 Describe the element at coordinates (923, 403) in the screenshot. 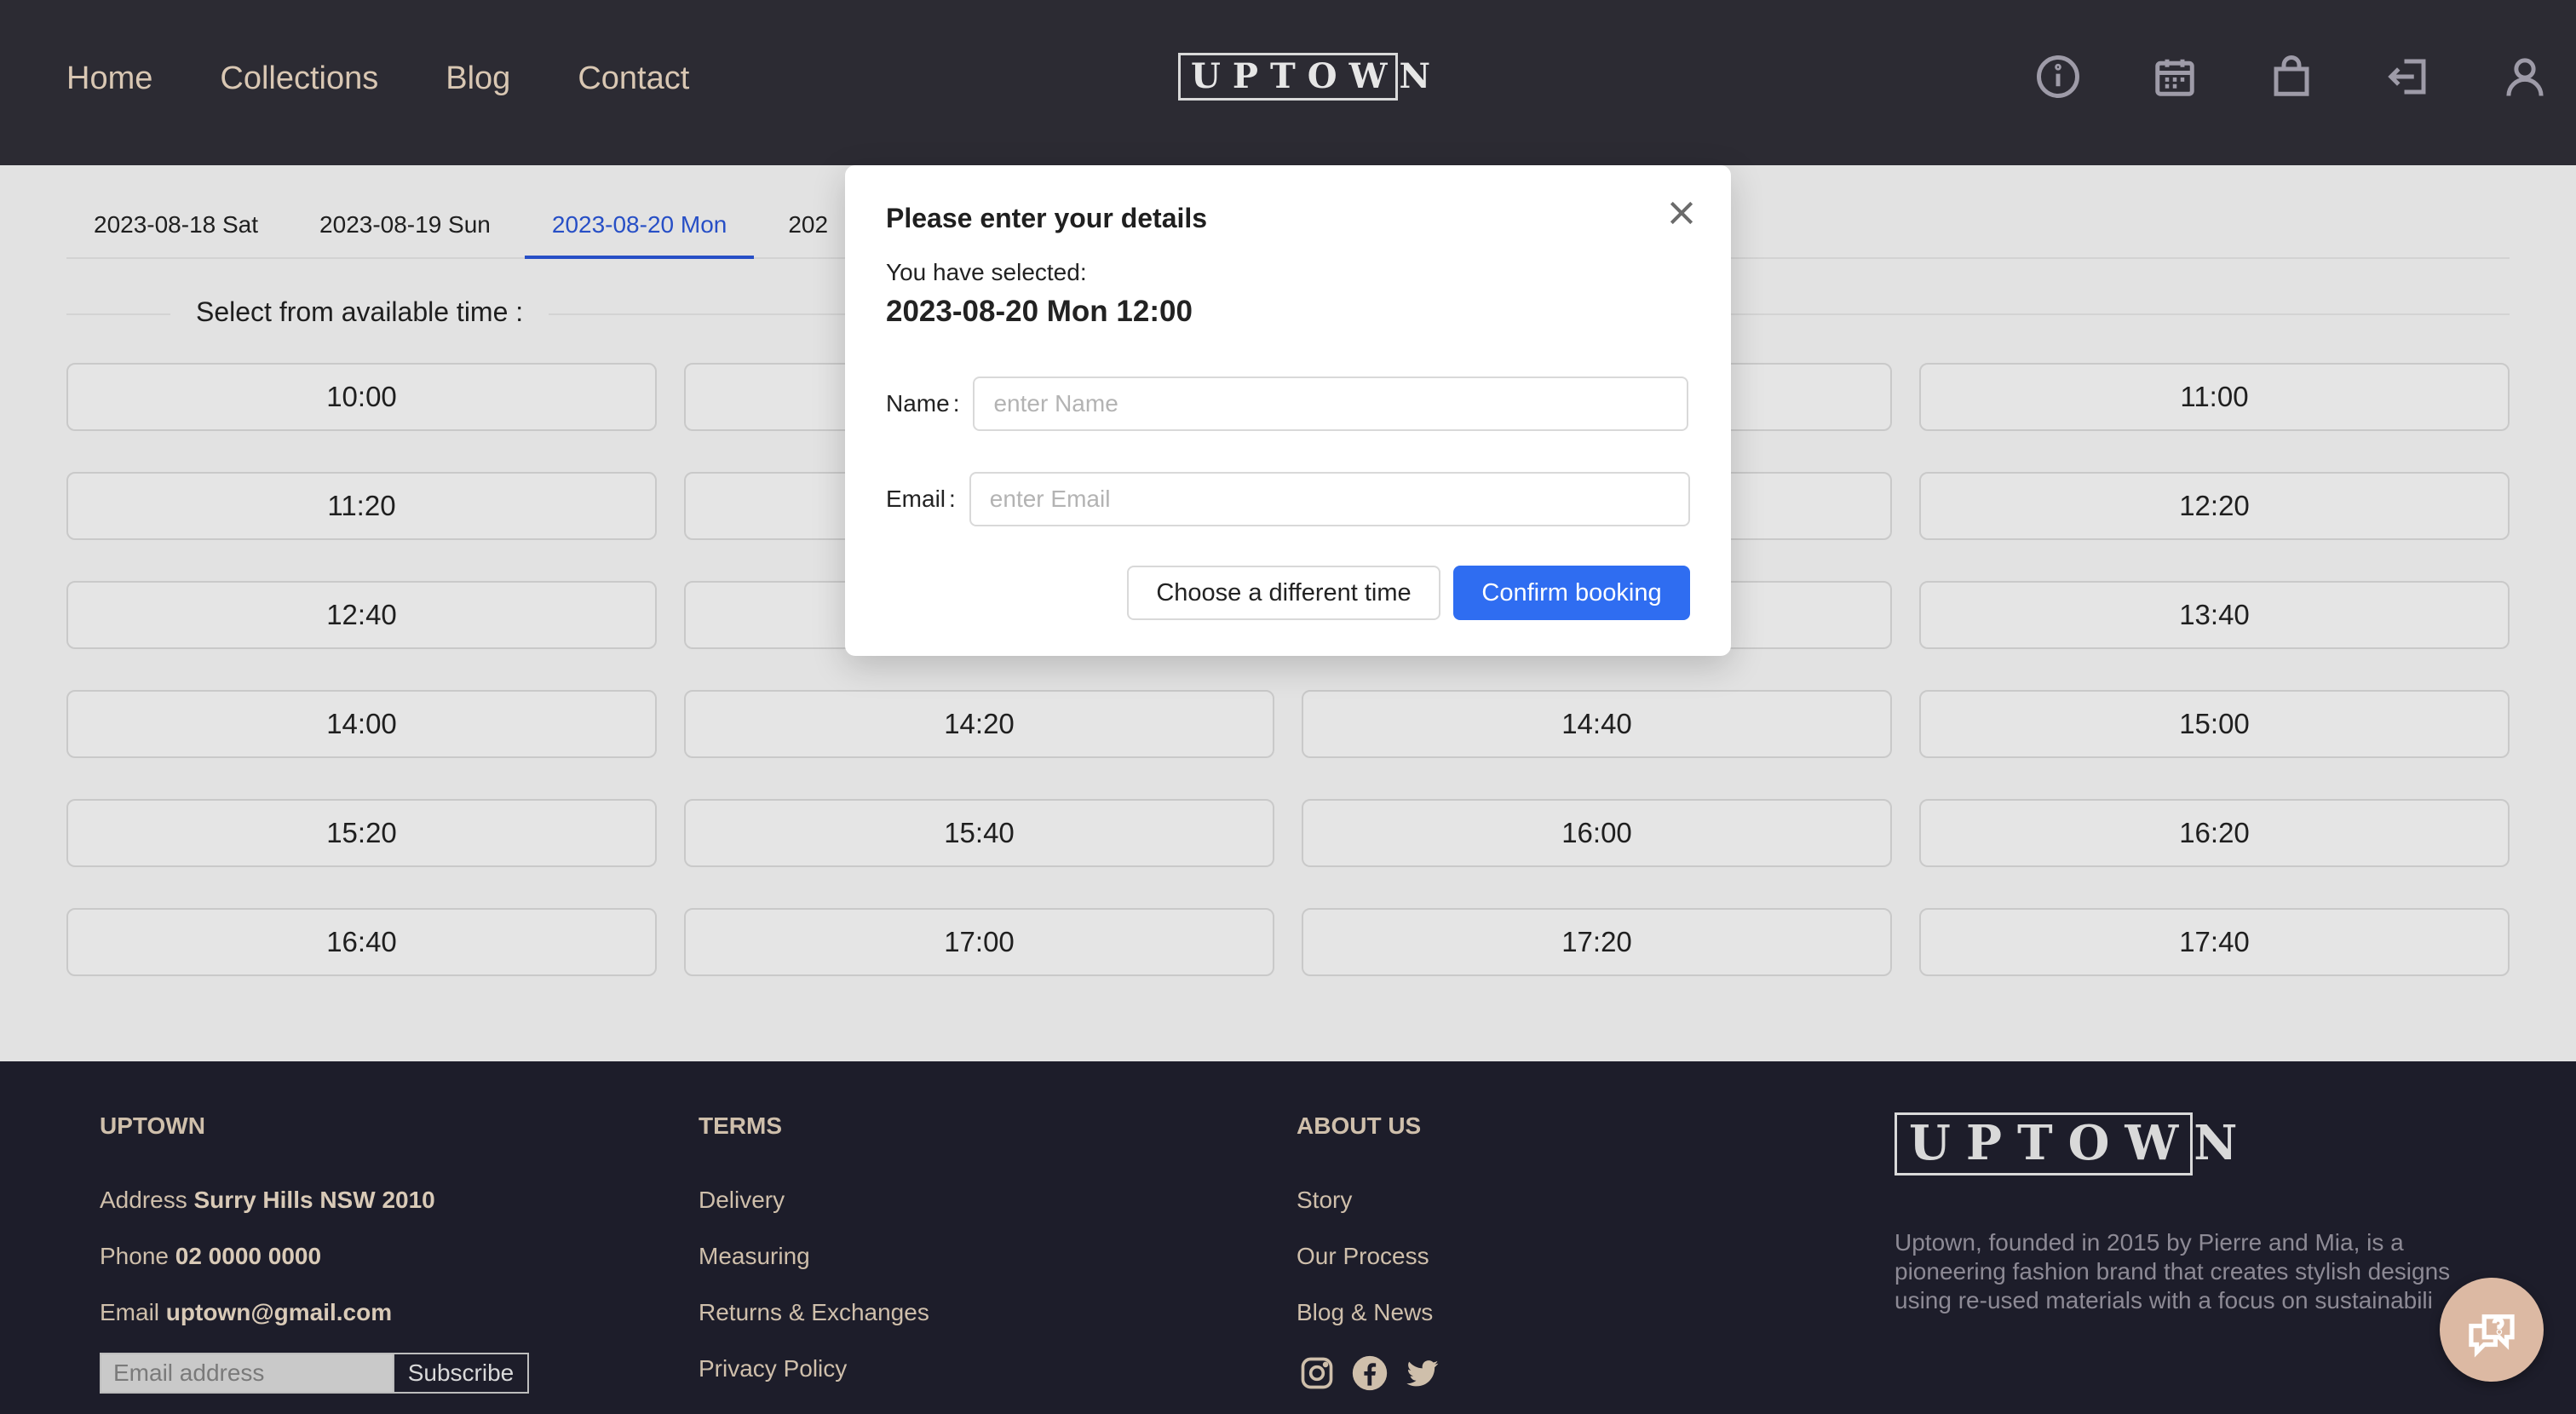

I see `name-label: Name:` at that location.